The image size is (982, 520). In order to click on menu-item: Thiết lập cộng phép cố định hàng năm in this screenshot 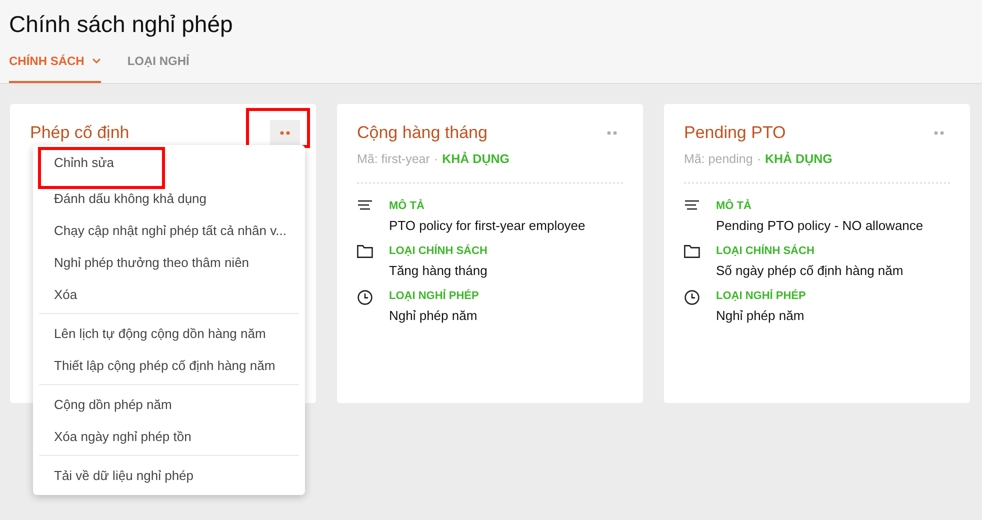, I will do `click(169, 365)`.